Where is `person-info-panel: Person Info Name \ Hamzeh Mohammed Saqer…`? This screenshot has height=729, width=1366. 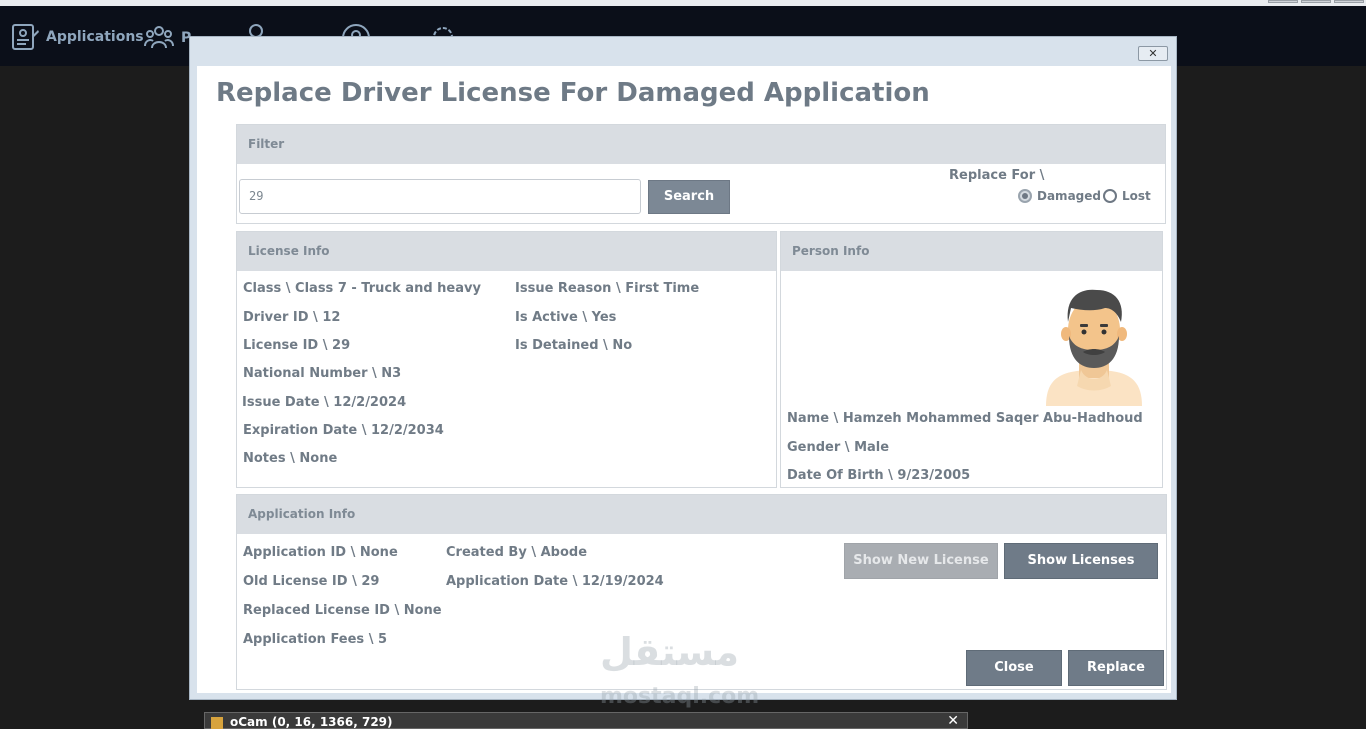
person-info-panel: Person Info Name \ Hamzeh Mohammed Saqer… is located at coordinates (971, 359).